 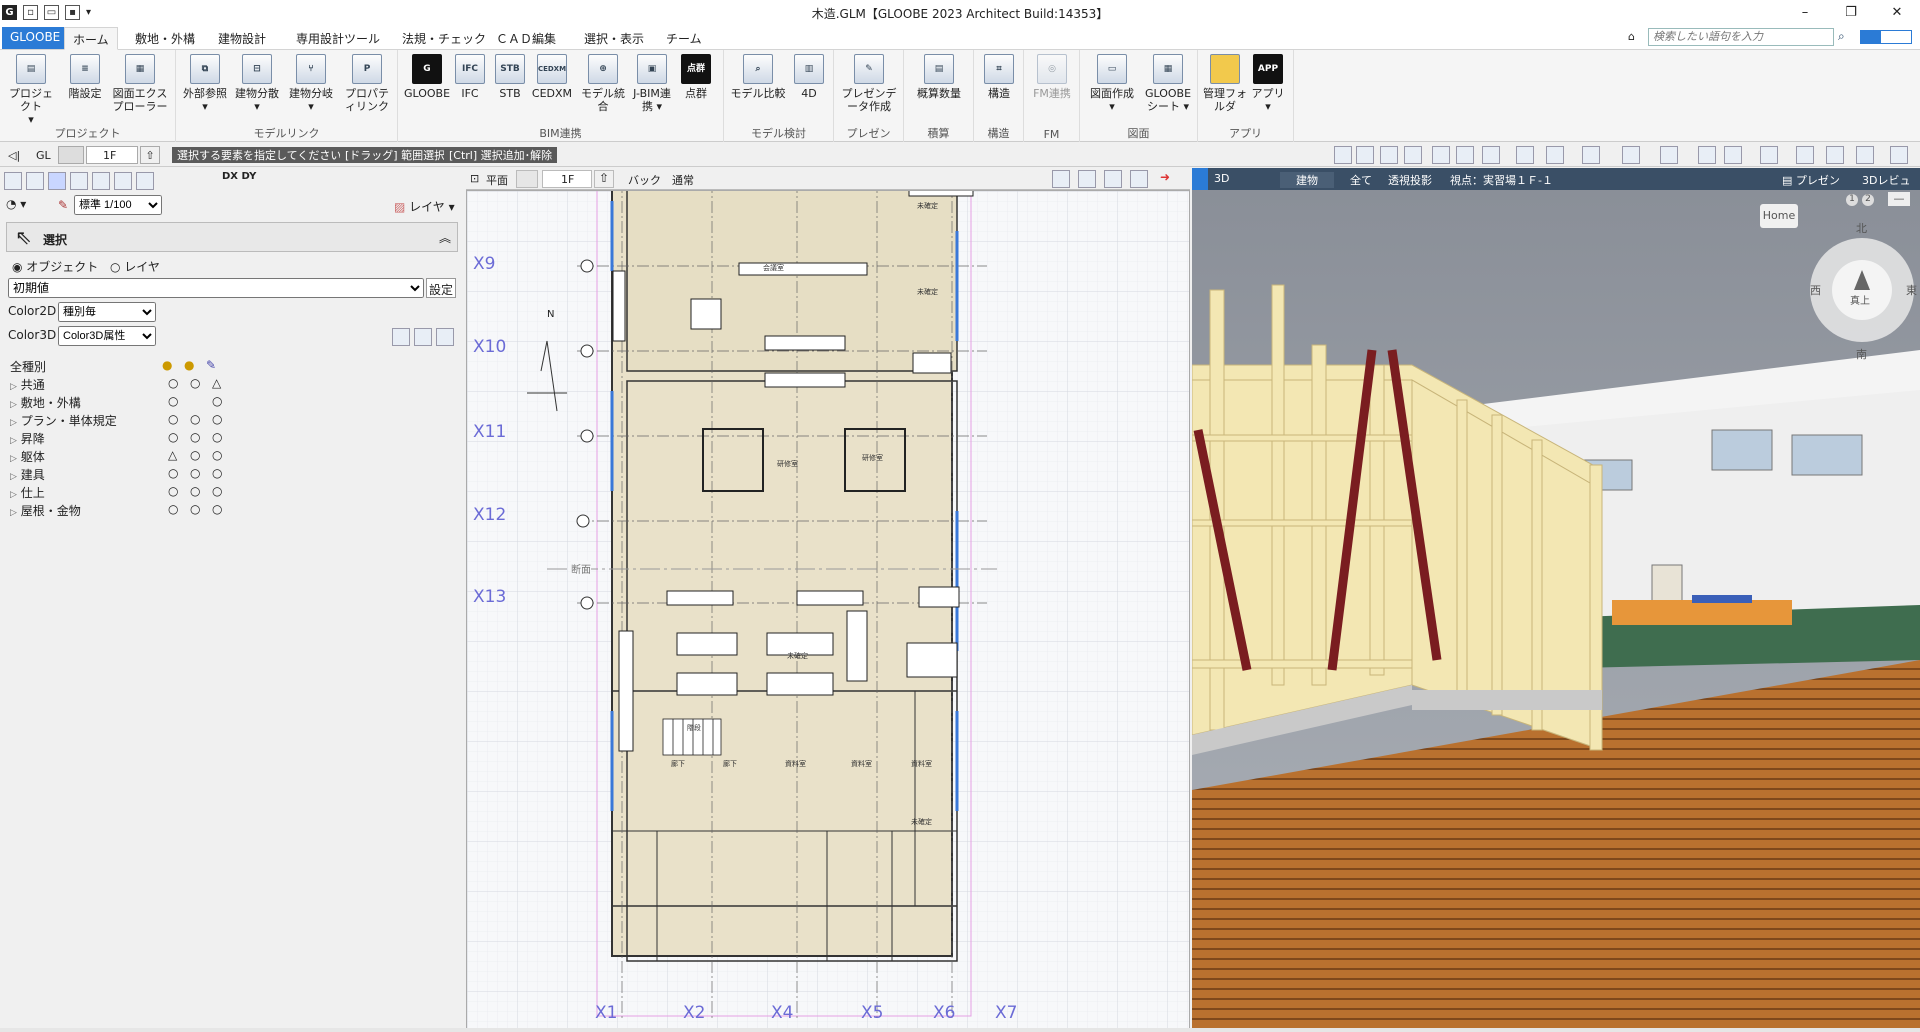 I want to click on bulb-icon, so click(x=401, y=337).